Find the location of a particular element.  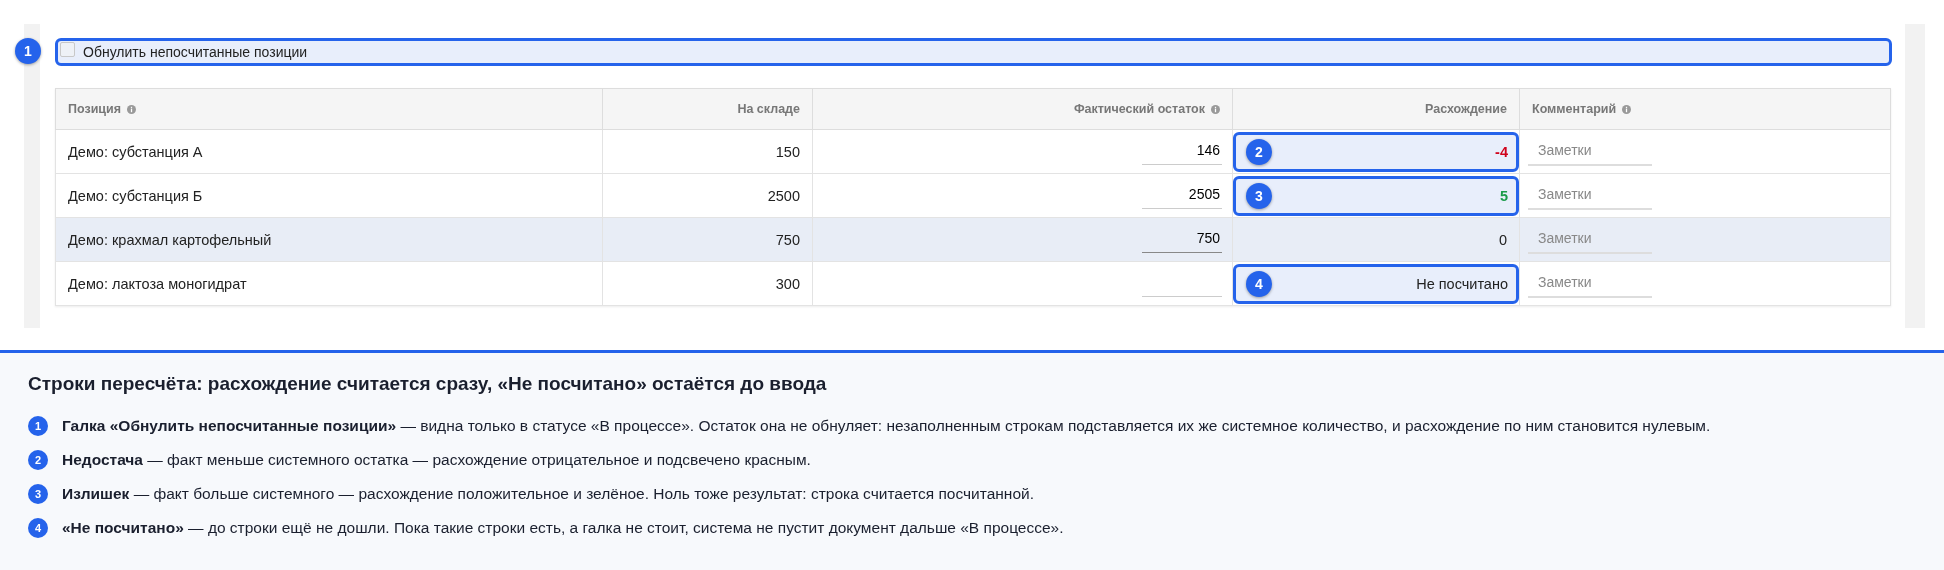

reset-checkbox-row: Обнулить непосчитанные позиции is located at coordinates (973, 52).